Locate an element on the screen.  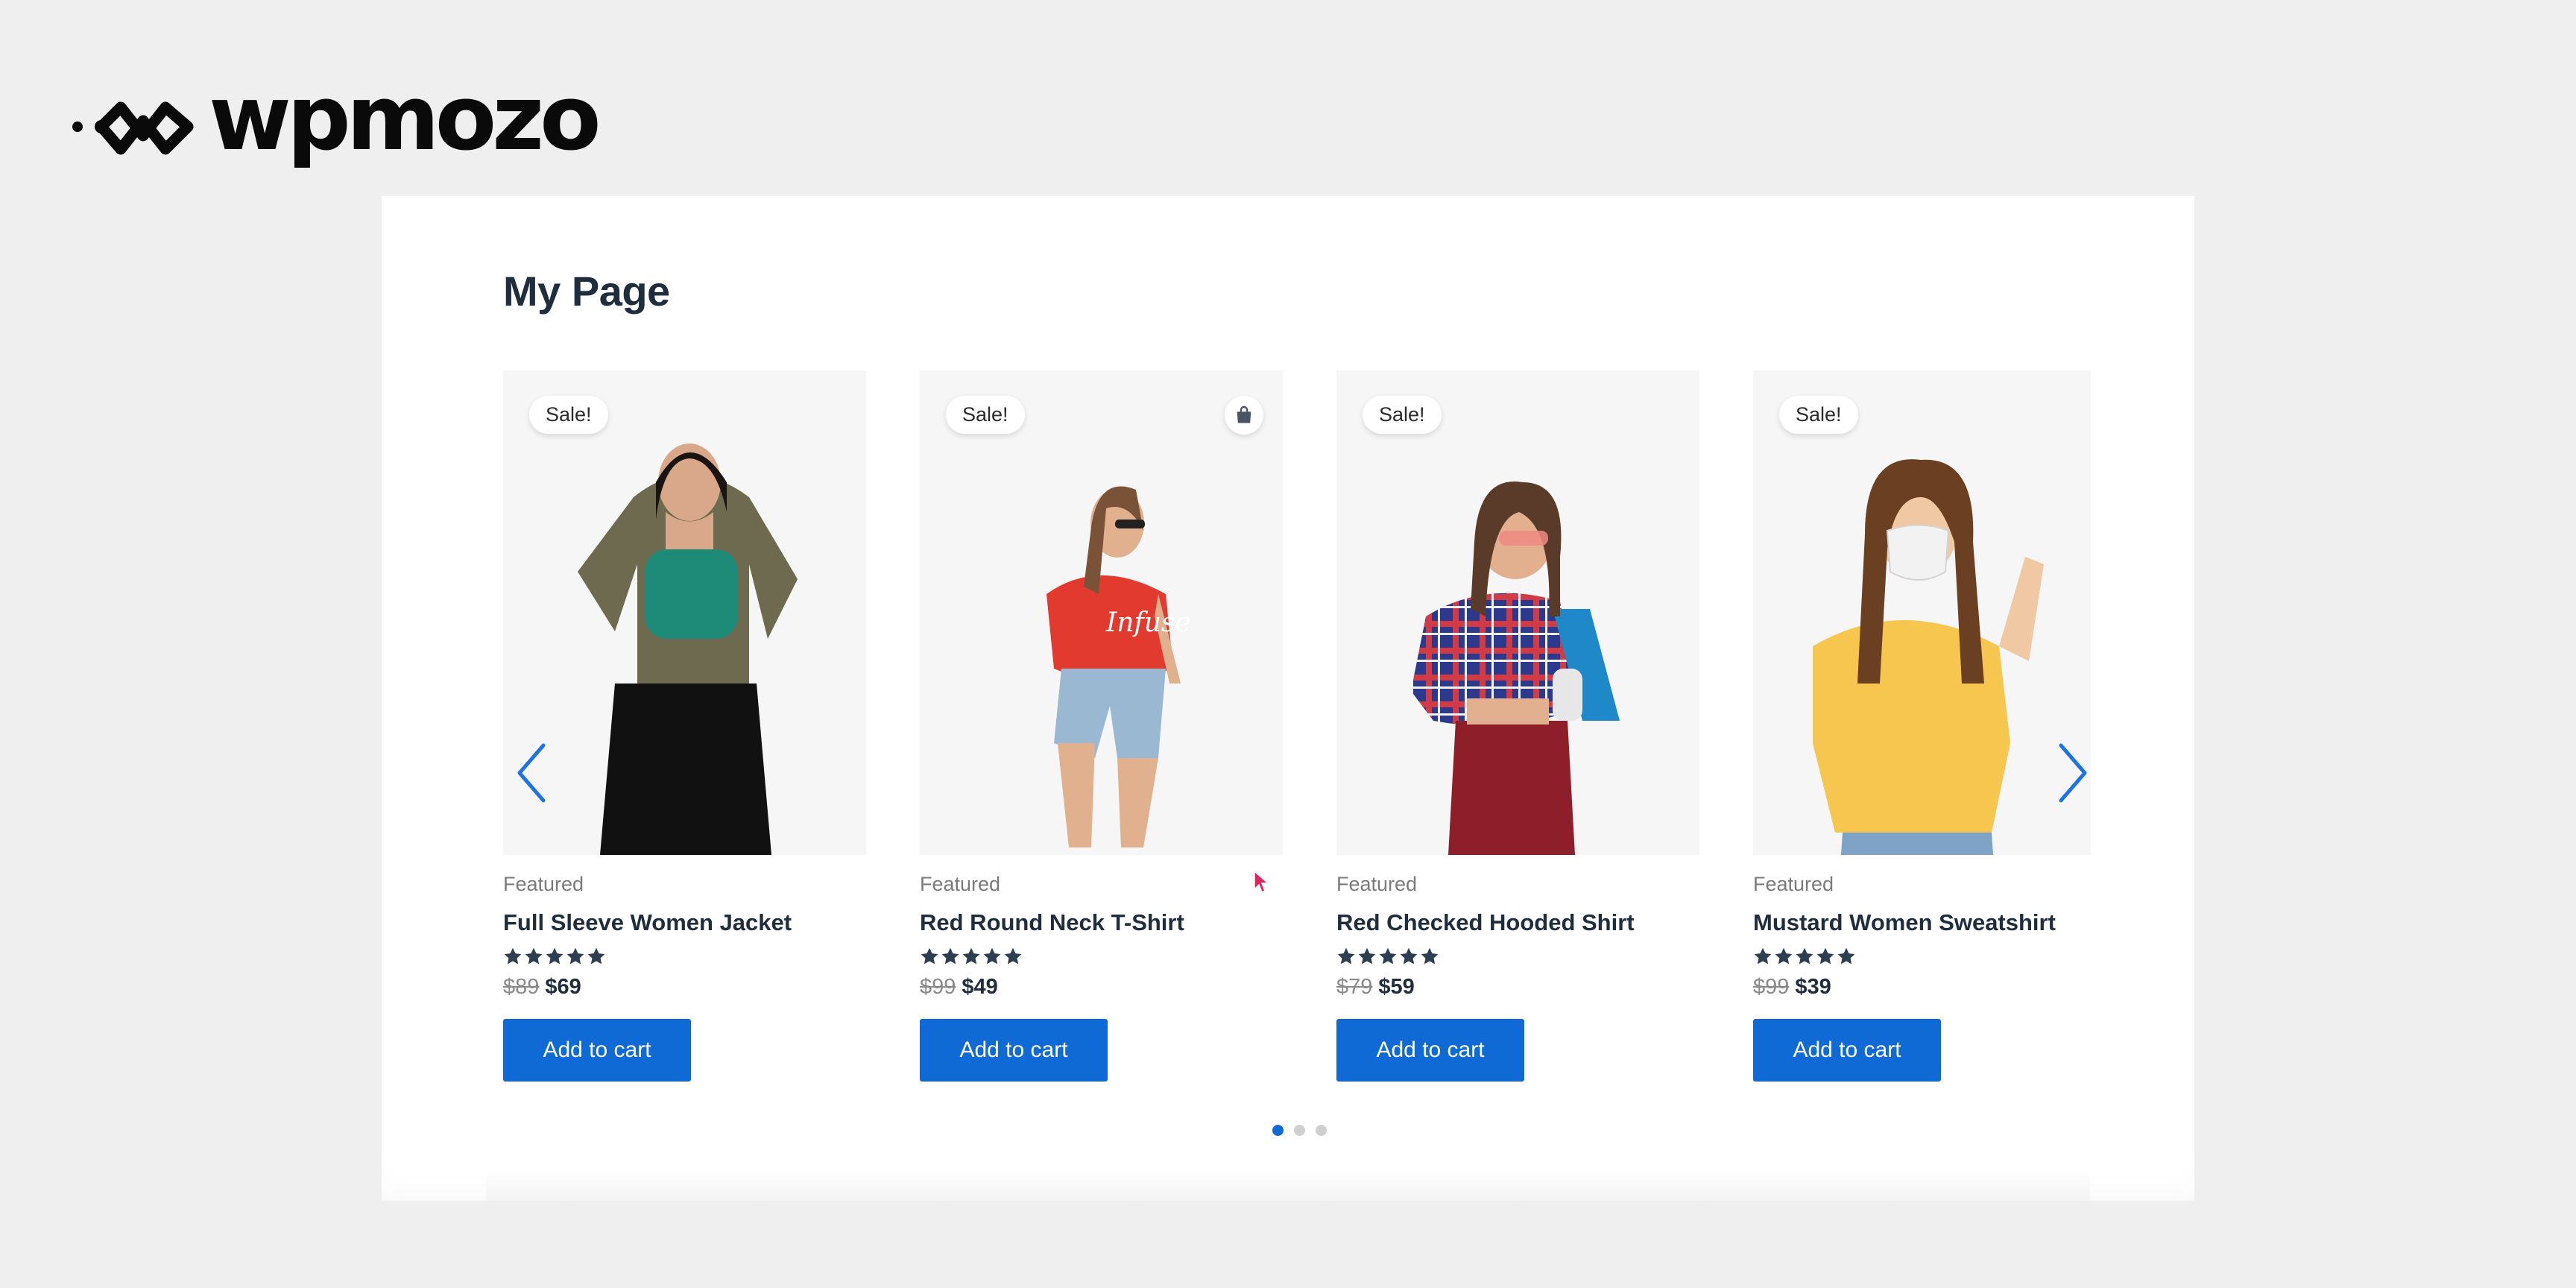
carousel-pagination is located at coordinates (1299, 1130).